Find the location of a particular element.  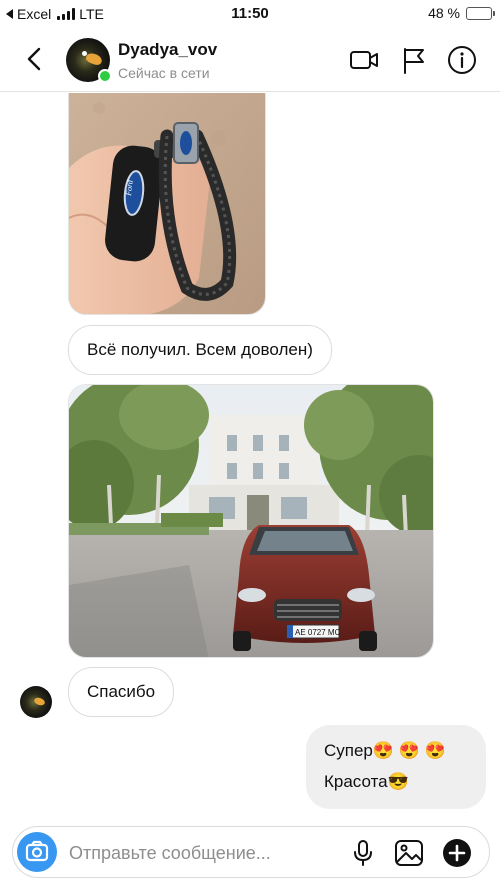

info-icon is located at coordinates (462, 60).